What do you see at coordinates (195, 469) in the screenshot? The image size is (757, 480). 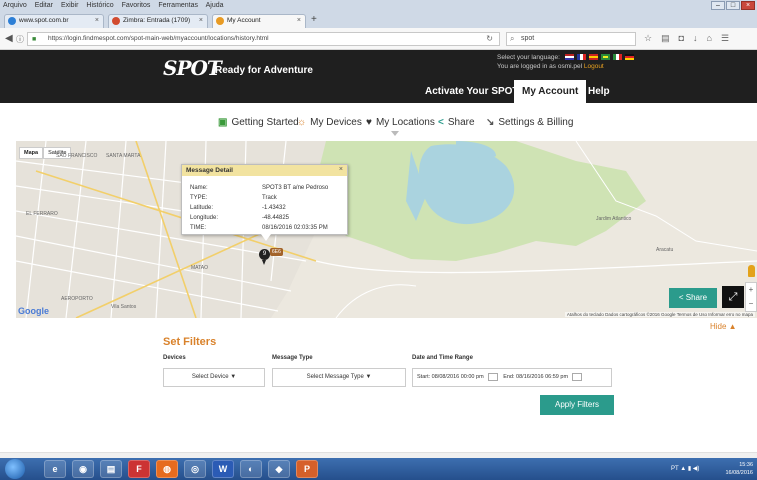 I see `taskbar-app-chrome: ◎` at bounding box center [195, 469].